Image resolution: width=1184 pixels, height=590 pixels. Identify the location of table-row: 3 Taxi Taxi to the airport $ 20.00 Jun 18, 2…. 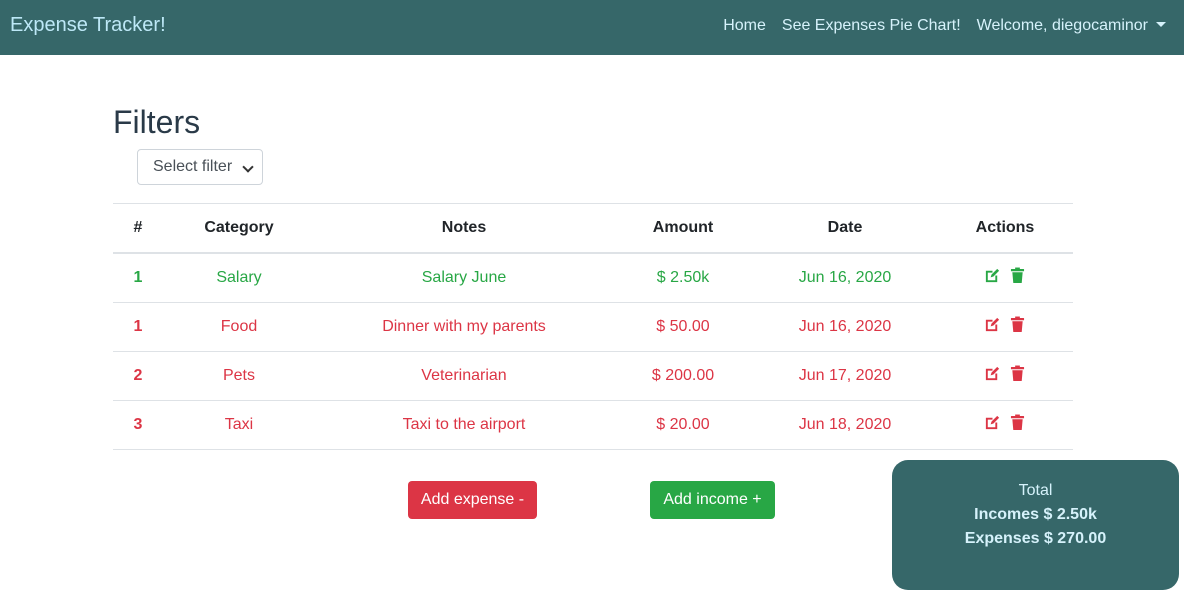
(593, 425).